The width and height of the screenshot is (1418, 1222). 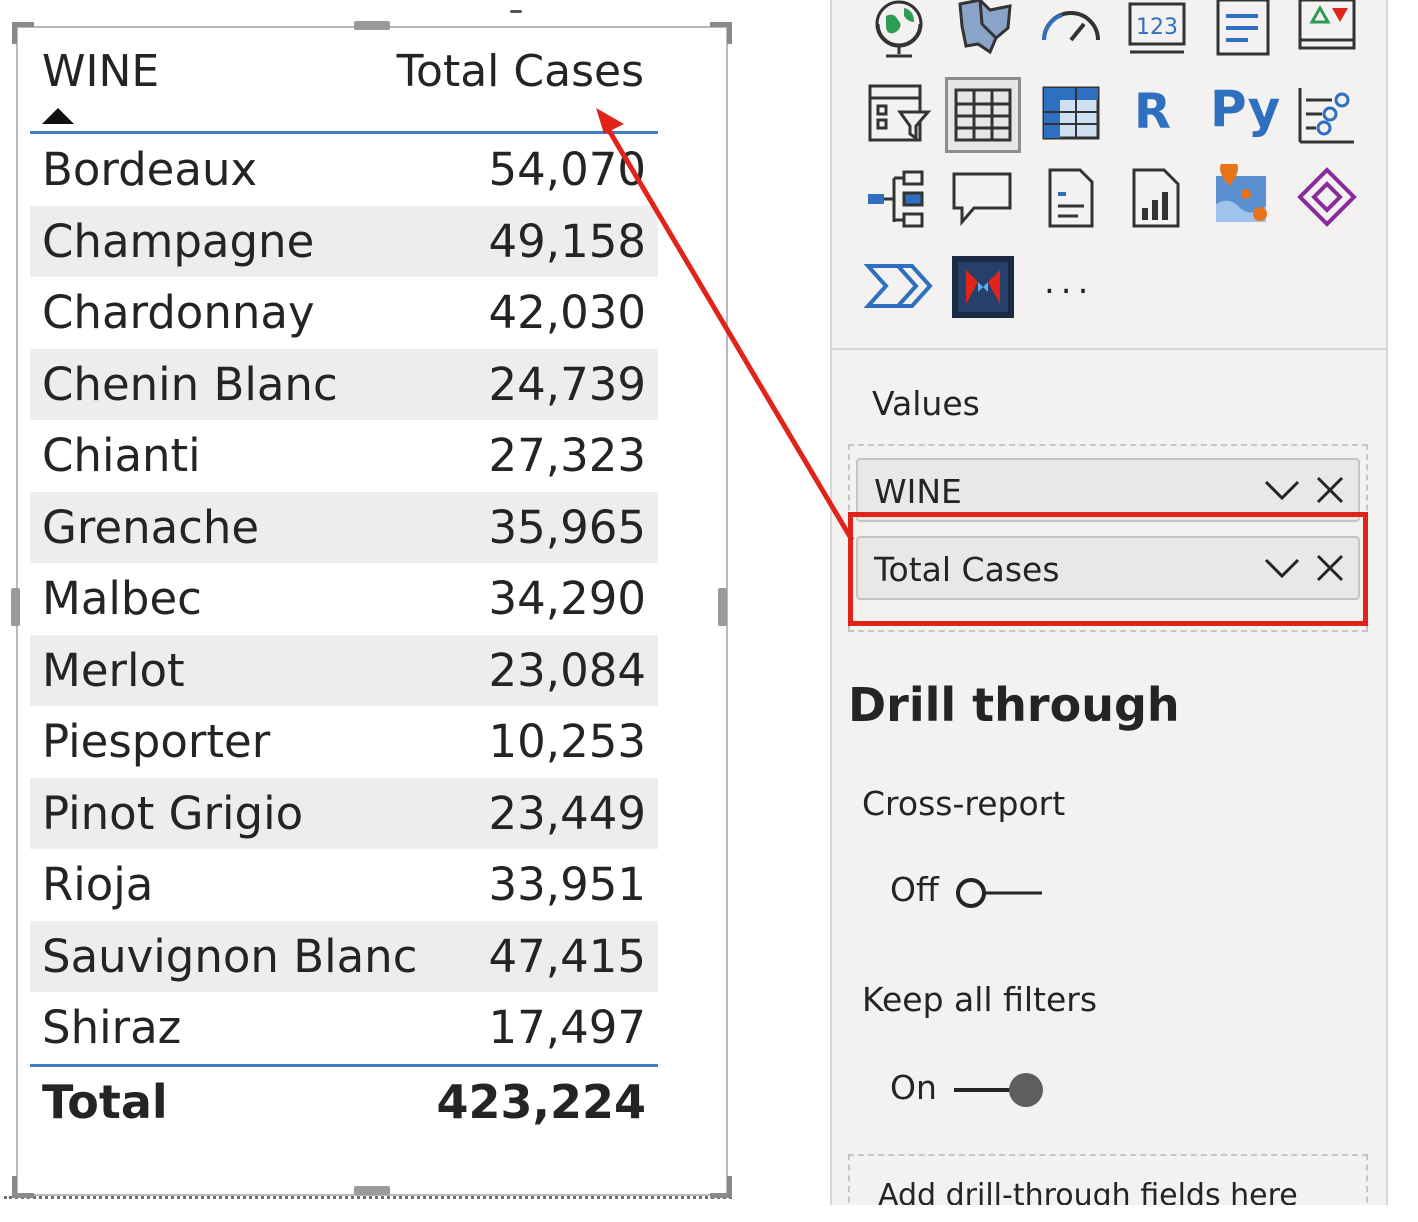 What do you see at coordinates (983, 287) in the screenshot?
I see `custom-visual-icon` at bounding box center [983, 287].